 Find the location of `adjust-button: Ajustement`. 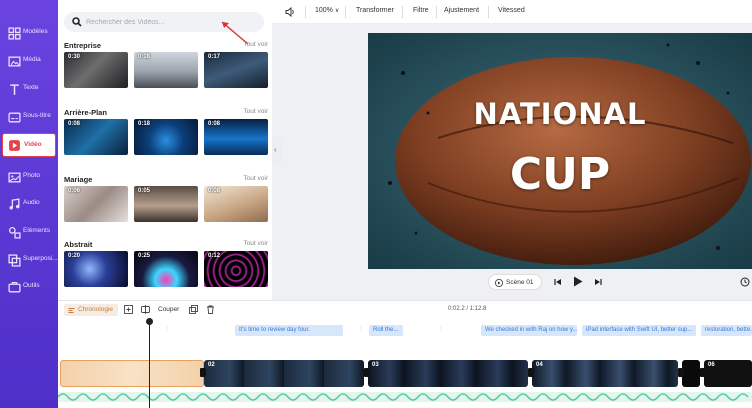

adjust-button: Ajustement is located at coordinates (461, 10).